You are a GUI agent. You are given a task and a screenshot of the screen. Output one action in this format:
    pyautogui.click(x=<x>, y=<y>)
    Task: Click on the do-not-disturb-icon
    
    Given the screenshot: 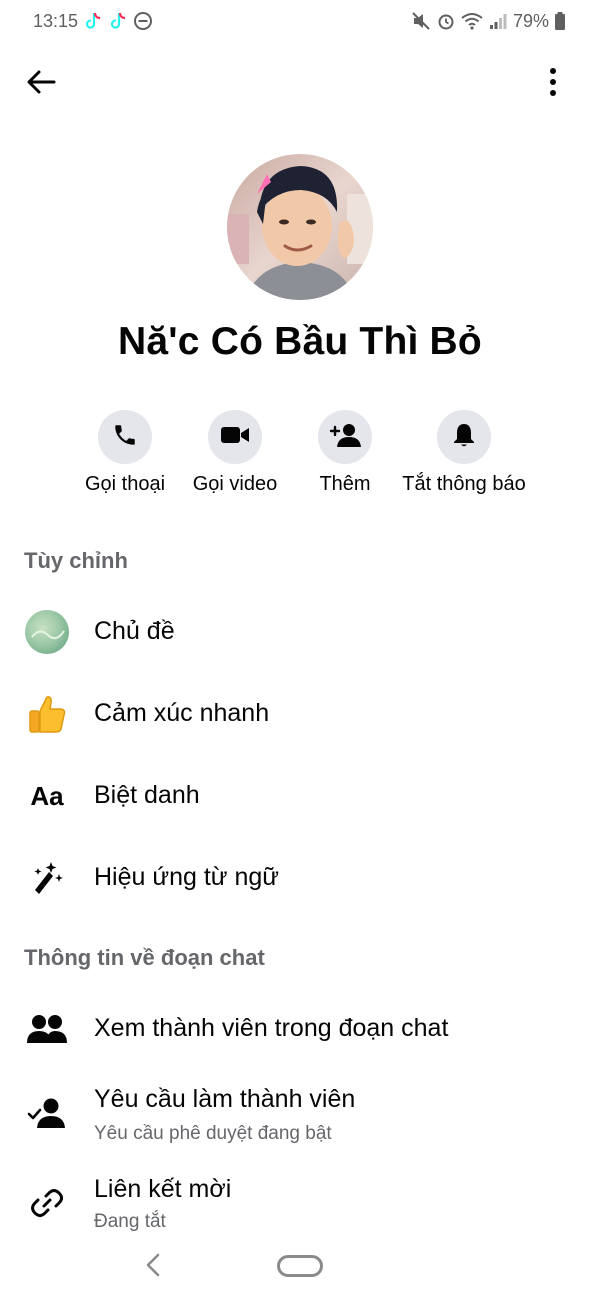 What is the action you would take?
    pyautogui.click(x=143, y=21)
    